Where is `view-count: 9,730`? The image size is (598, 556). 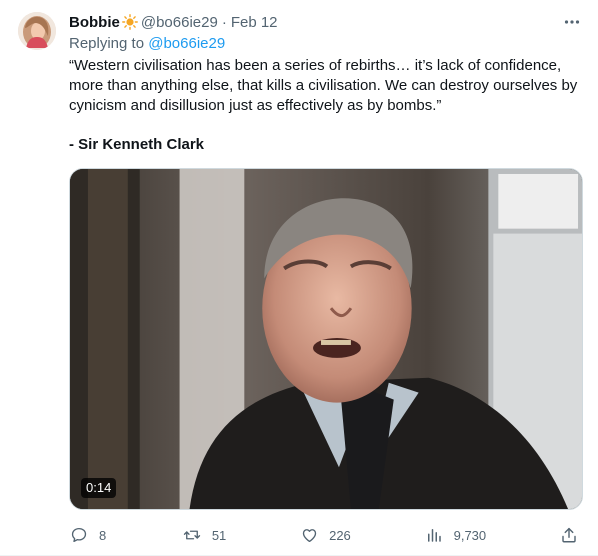
view-count: 9,730 is located at coordinates (470, 535).